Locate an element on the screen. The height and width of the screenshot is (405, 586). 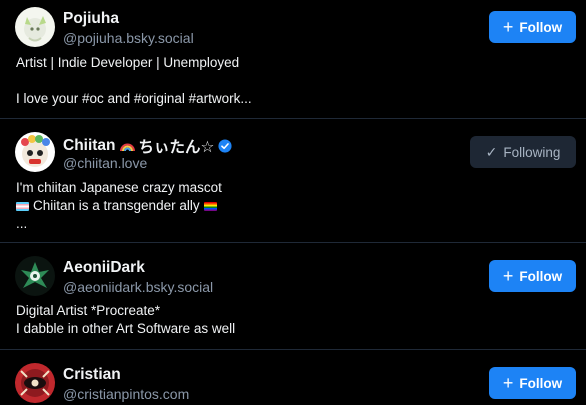
rainbow-icon is located at coordinates (127, 147).